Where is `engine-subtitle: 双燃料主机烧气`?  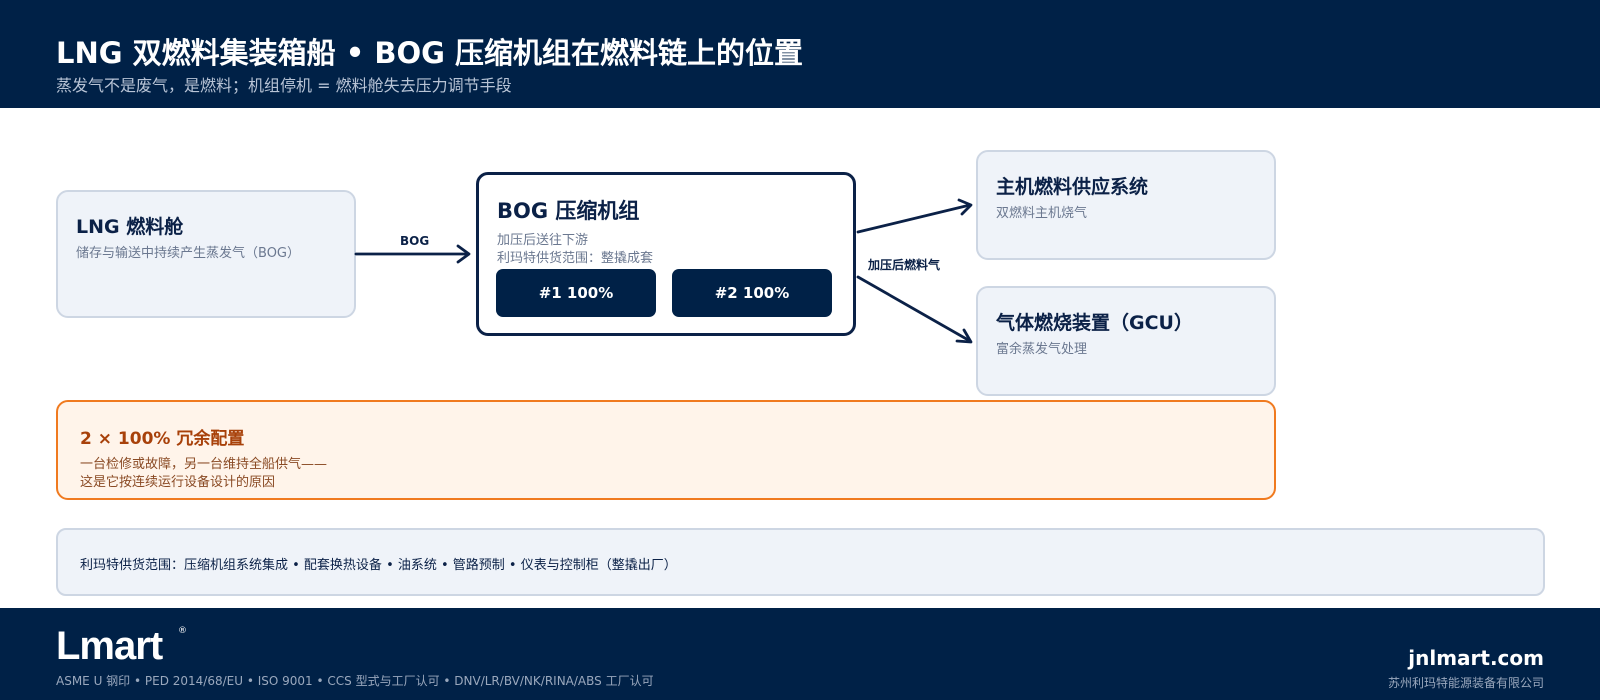 engine-subtitle: 双燃料主机烧气 is located at coordinates (1042, 213).